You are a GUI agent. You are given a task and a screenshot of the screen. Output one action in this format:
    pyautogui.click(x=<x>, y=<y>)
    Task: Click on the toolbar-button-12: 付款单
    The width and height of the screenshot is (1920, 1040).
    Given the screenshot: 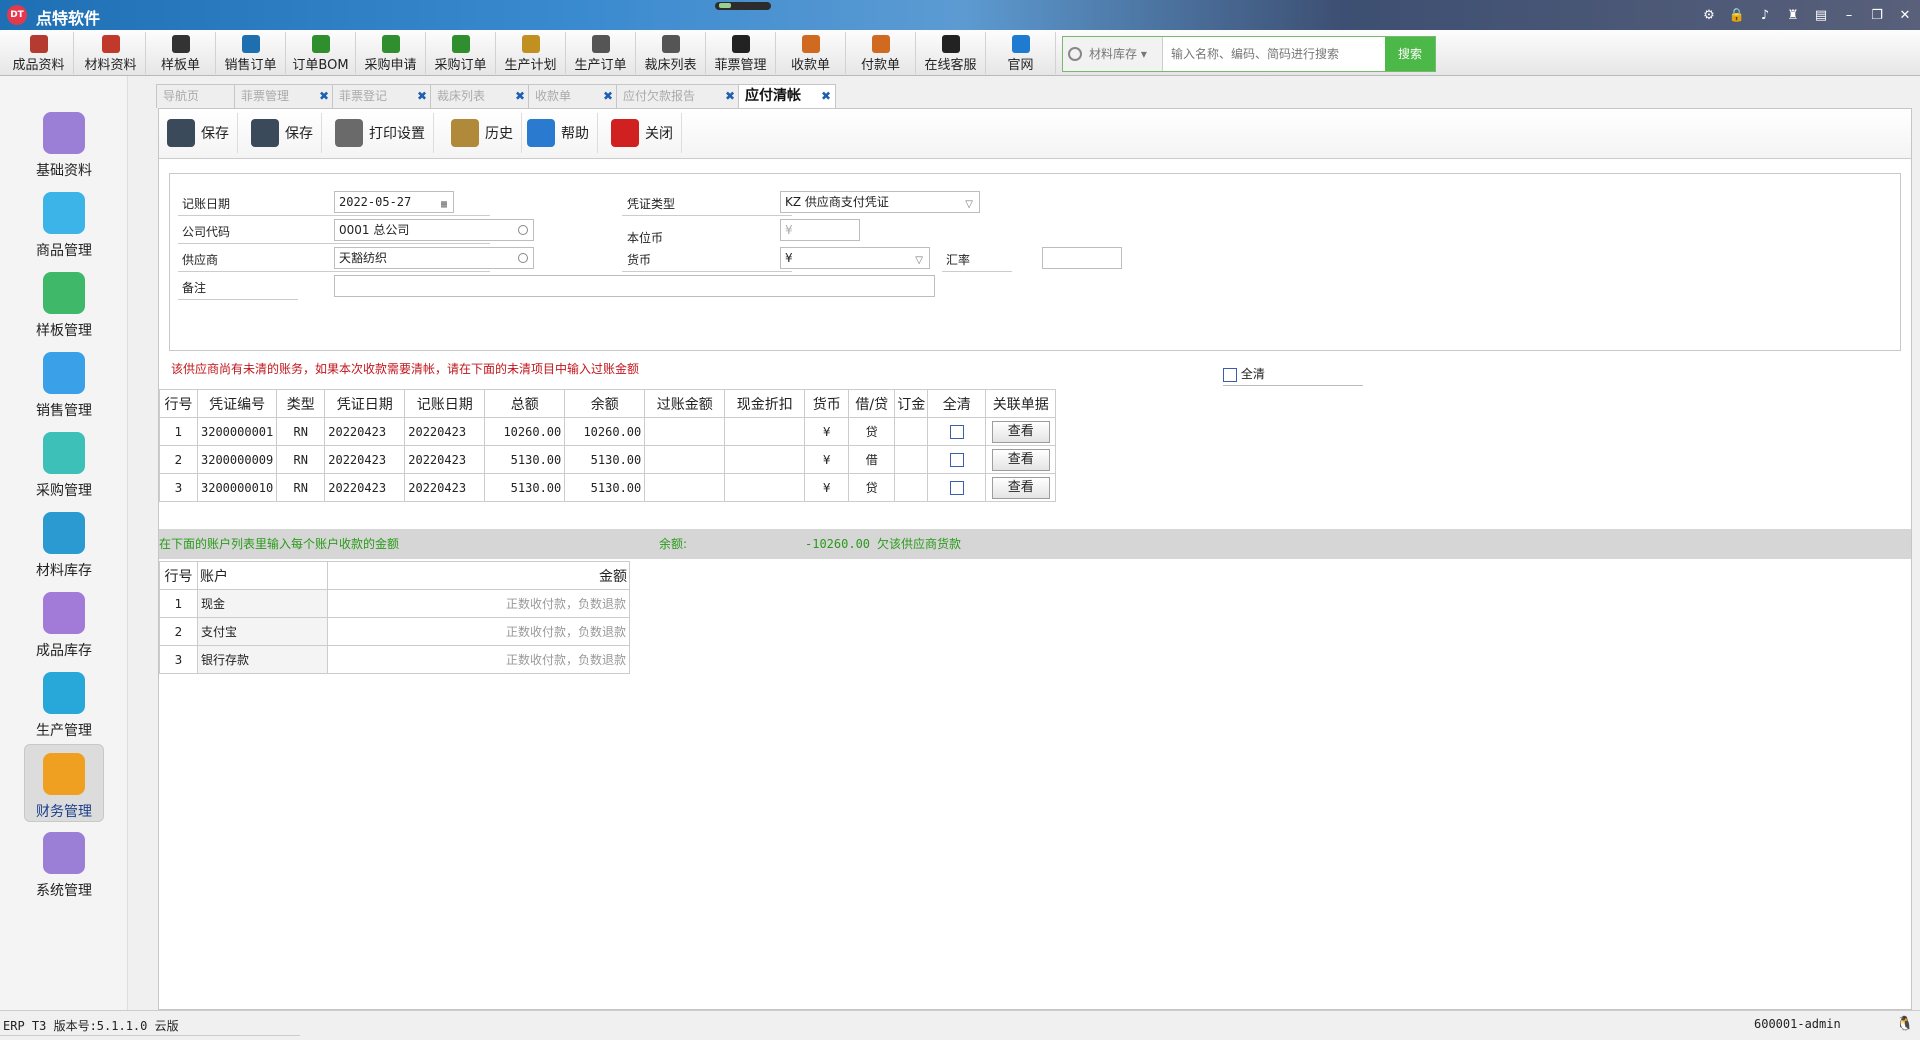 What is the action you would take?
    pyautogui.click(x=881, y=53)
    